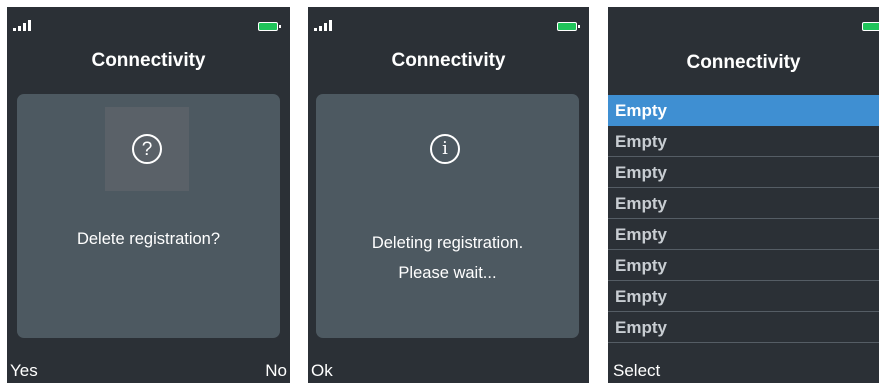 The width and height of the screenshot is (879, 383). What do you see at coordinates (24, 371) in the screenshot?
I see `softkey-yes: Yes` at bounding box center [24, 371].